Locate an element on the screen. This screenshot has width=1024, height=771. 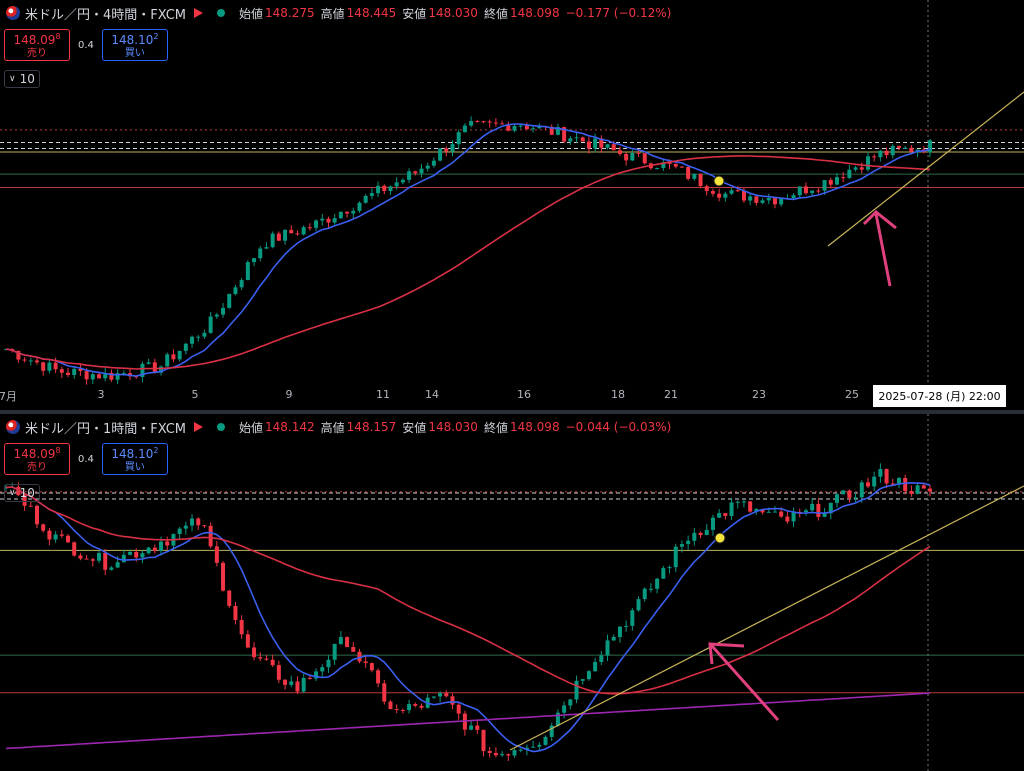
x-tick: 14 is located at coordinates (432, 394).